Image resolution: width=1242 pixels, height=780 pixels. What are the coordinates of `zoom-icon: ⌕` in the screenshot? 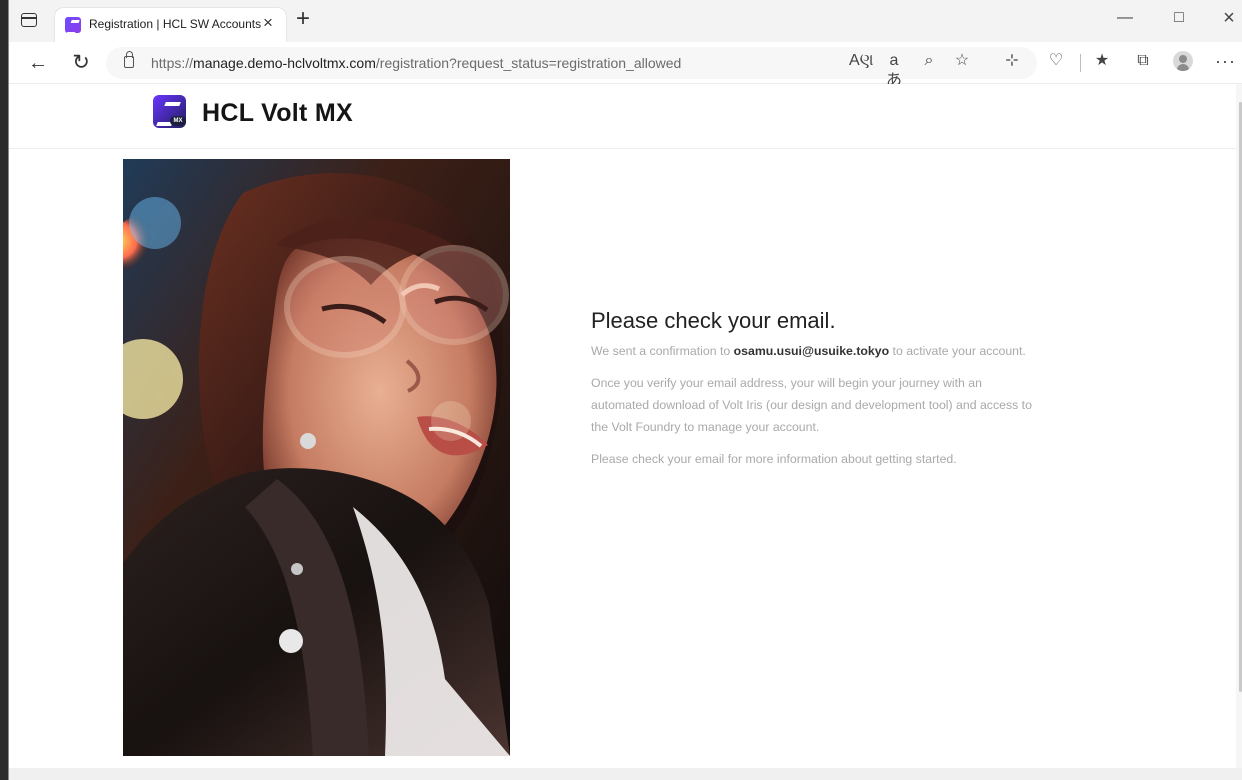 It's located at (929, 61).